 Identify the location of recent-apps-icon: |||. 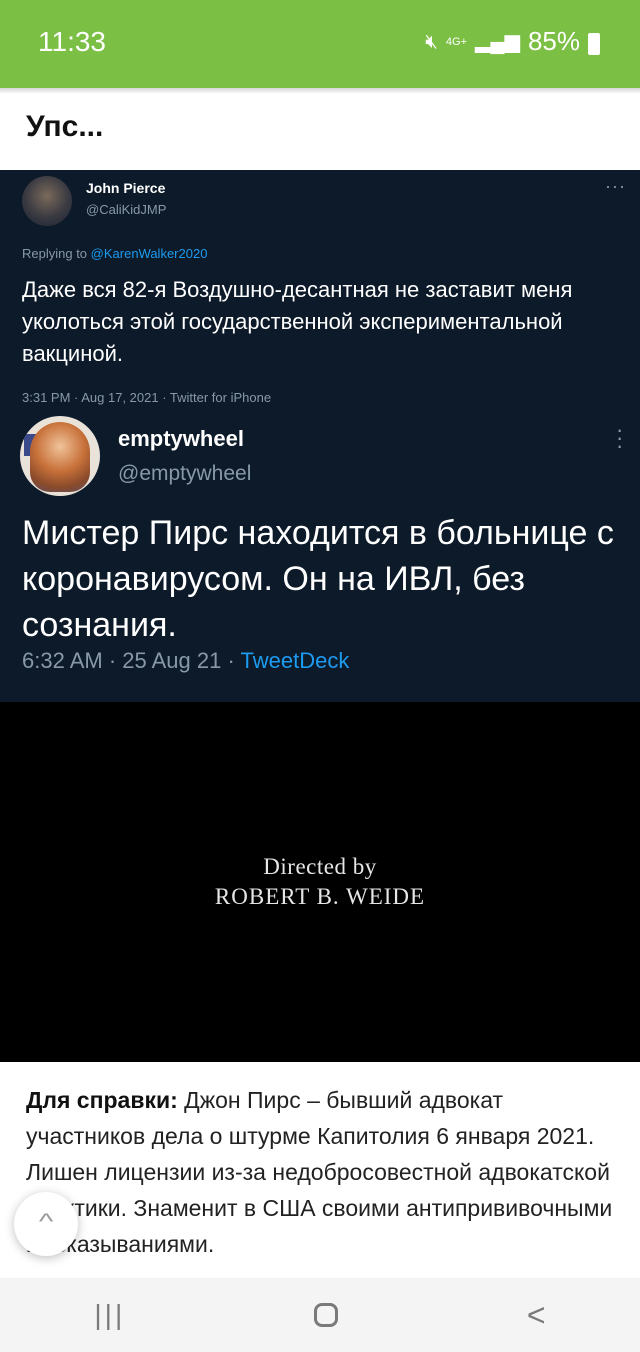
(109, 1315).